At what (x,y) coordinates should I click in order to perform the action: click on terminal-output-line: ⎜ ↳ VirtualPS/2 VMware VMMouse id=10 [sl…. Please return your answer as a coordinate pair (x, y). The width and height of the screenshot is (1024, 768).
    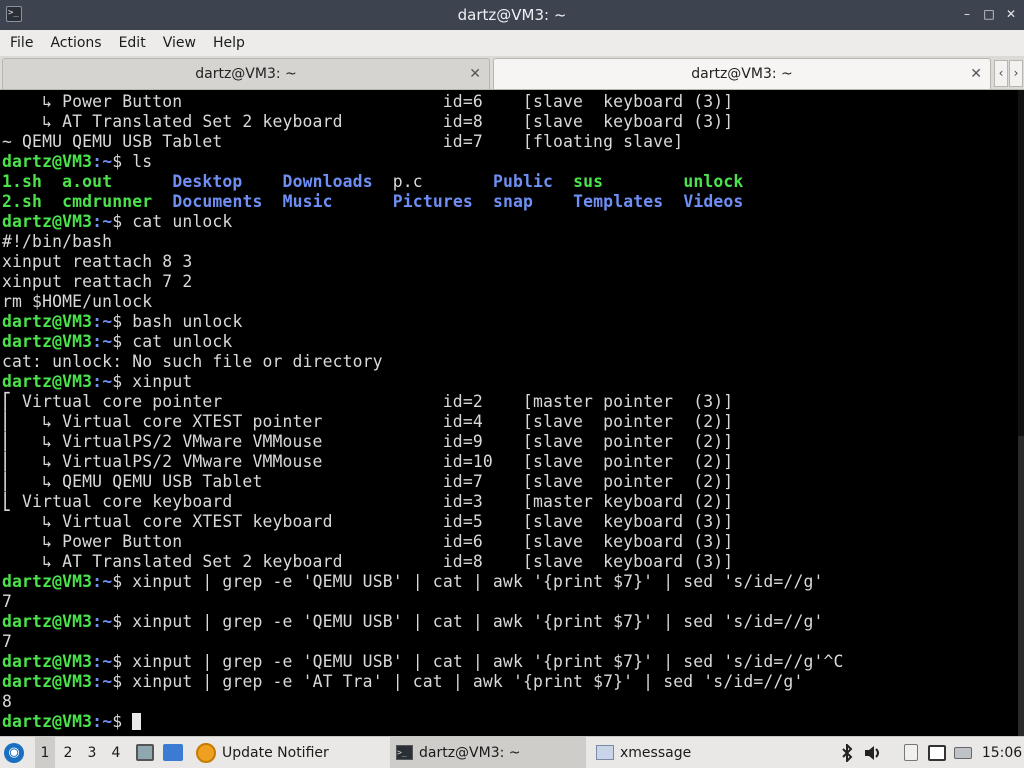
    Looking at the image, I should click on (368, 461).